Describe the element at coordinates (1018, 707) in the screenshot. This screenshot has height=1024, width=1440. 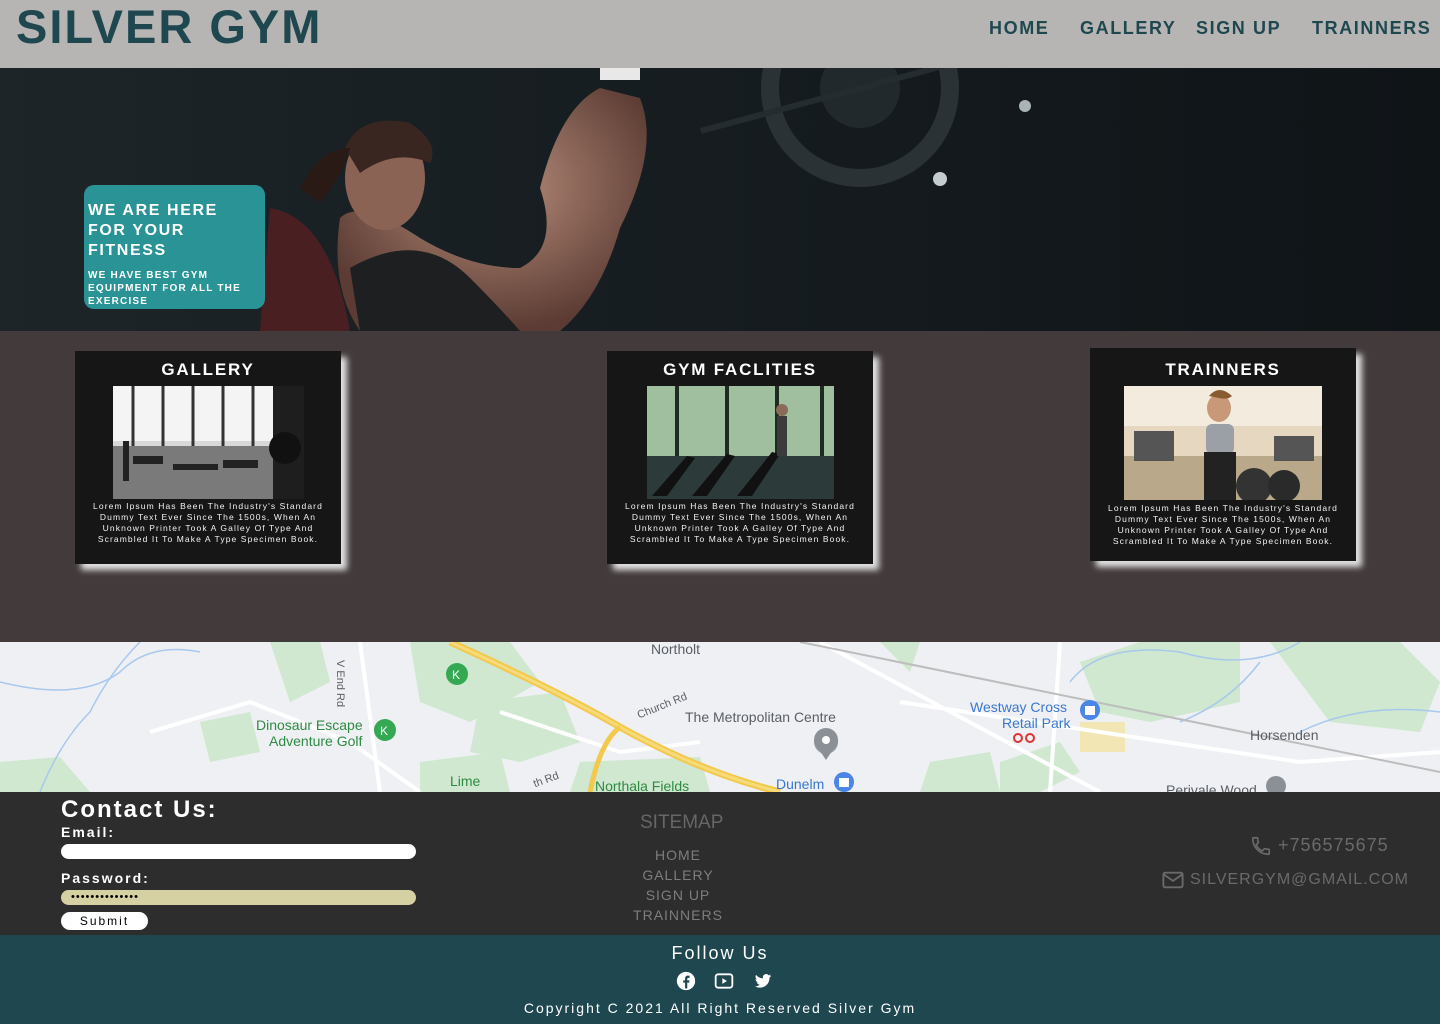
I see `map-label-westway: Westway Cross` at that location.